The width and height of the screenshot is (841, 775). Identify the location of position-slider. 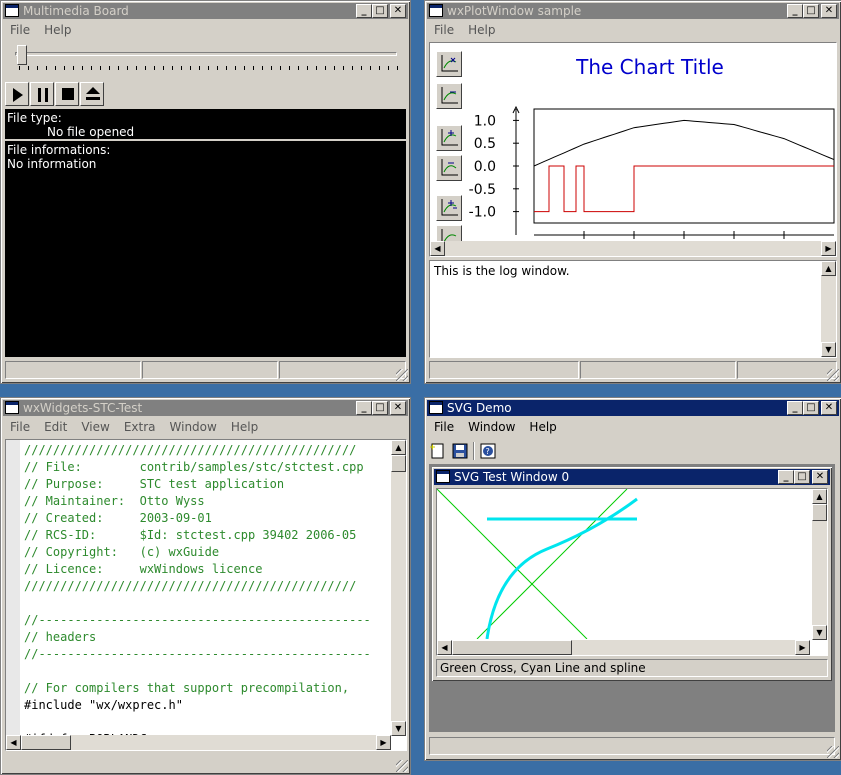
(205, 58).